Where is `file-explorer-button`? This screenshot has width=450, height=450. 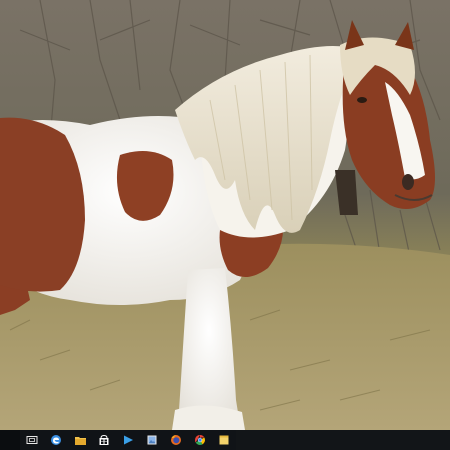
file-explorer-button is located at coordinates (80, 440).